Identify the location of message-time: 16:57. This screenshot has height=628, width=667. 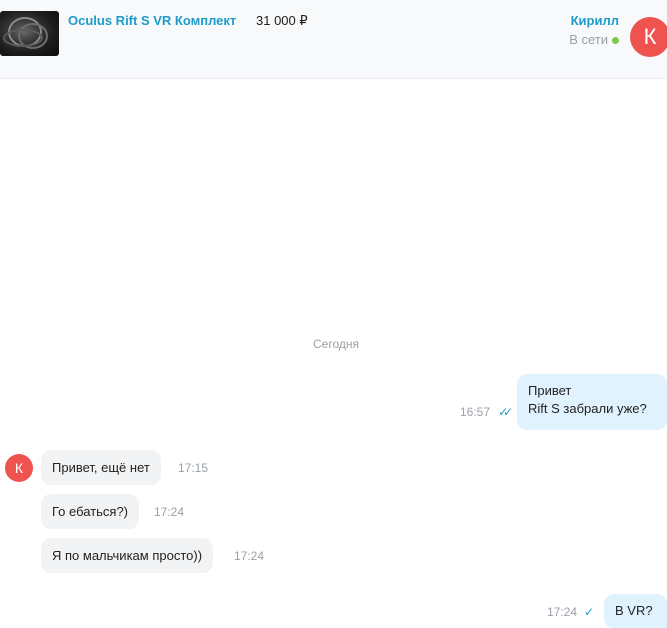
(475, 412).